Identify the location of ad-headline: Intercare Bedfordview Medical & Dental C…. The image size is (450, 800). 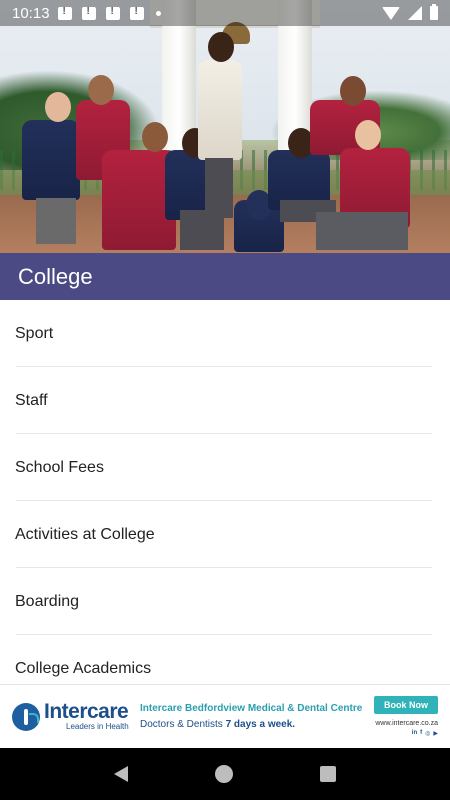
(251, 708).